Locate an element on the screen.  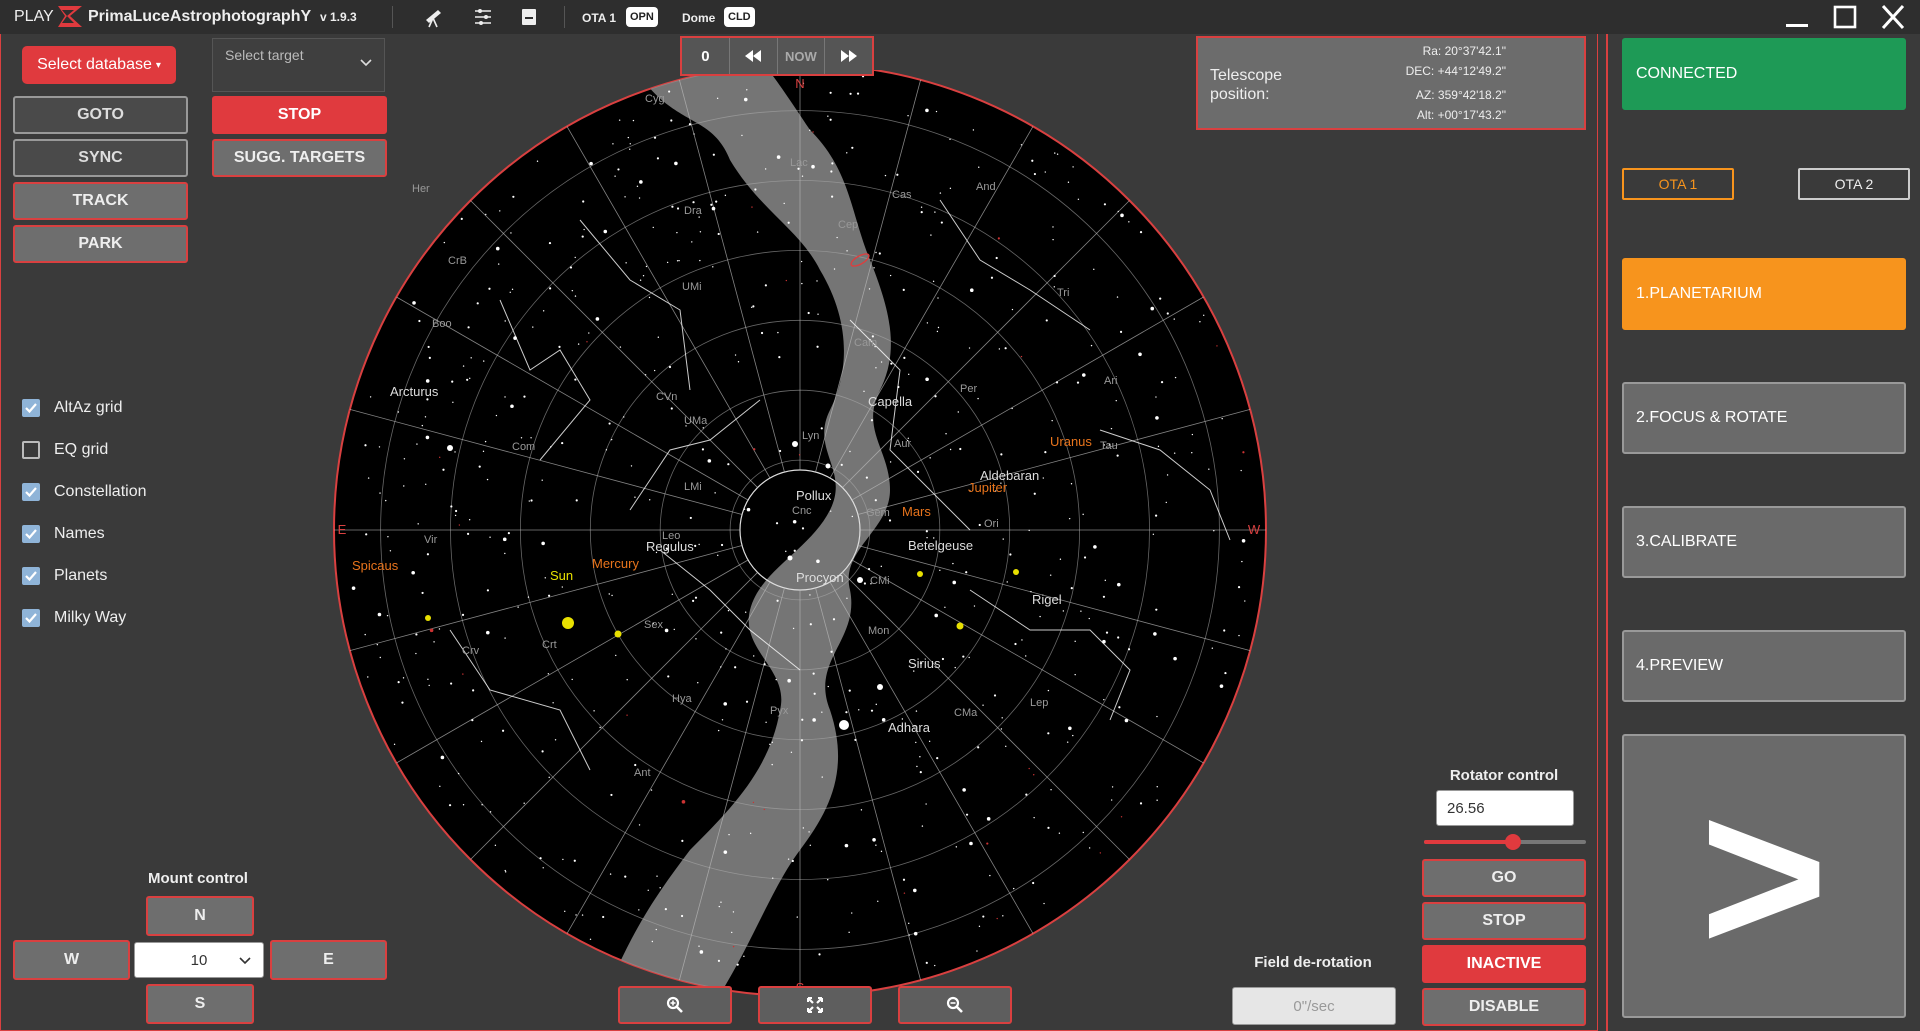
map-label: UMa is located at coordinates (696, 421).